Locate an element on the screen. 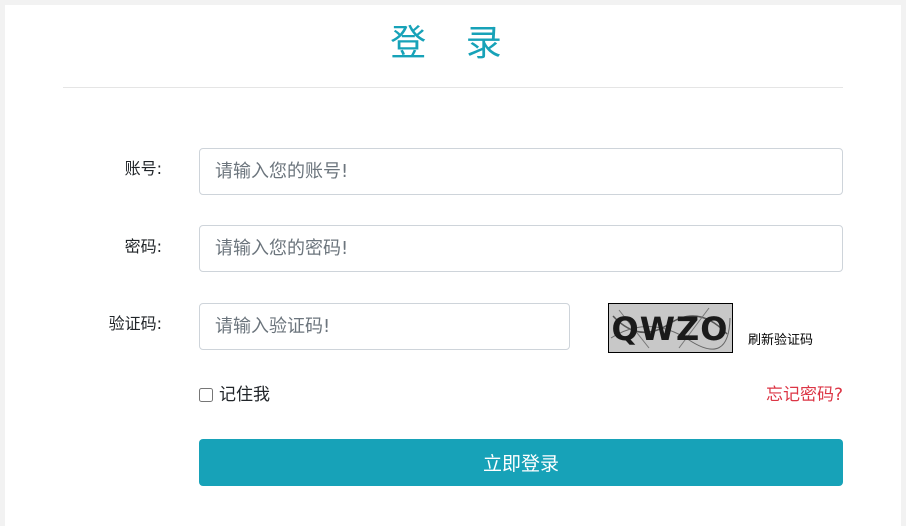 Image resolution: width=906 pixels, height=526 pixels. page-title: 登 录 is located at coordinates (453, 43).